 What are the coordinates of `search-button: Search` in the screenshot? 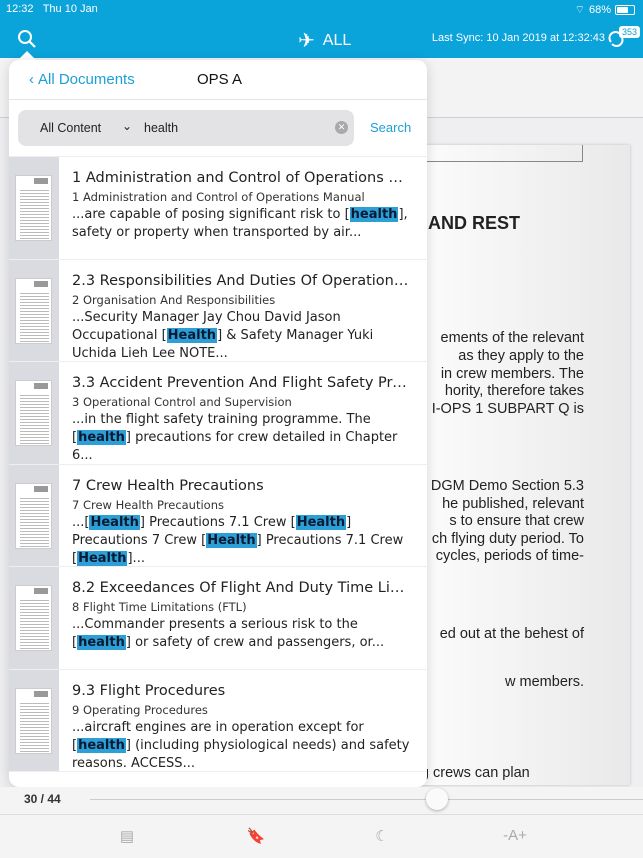 It's located at (390, 127).